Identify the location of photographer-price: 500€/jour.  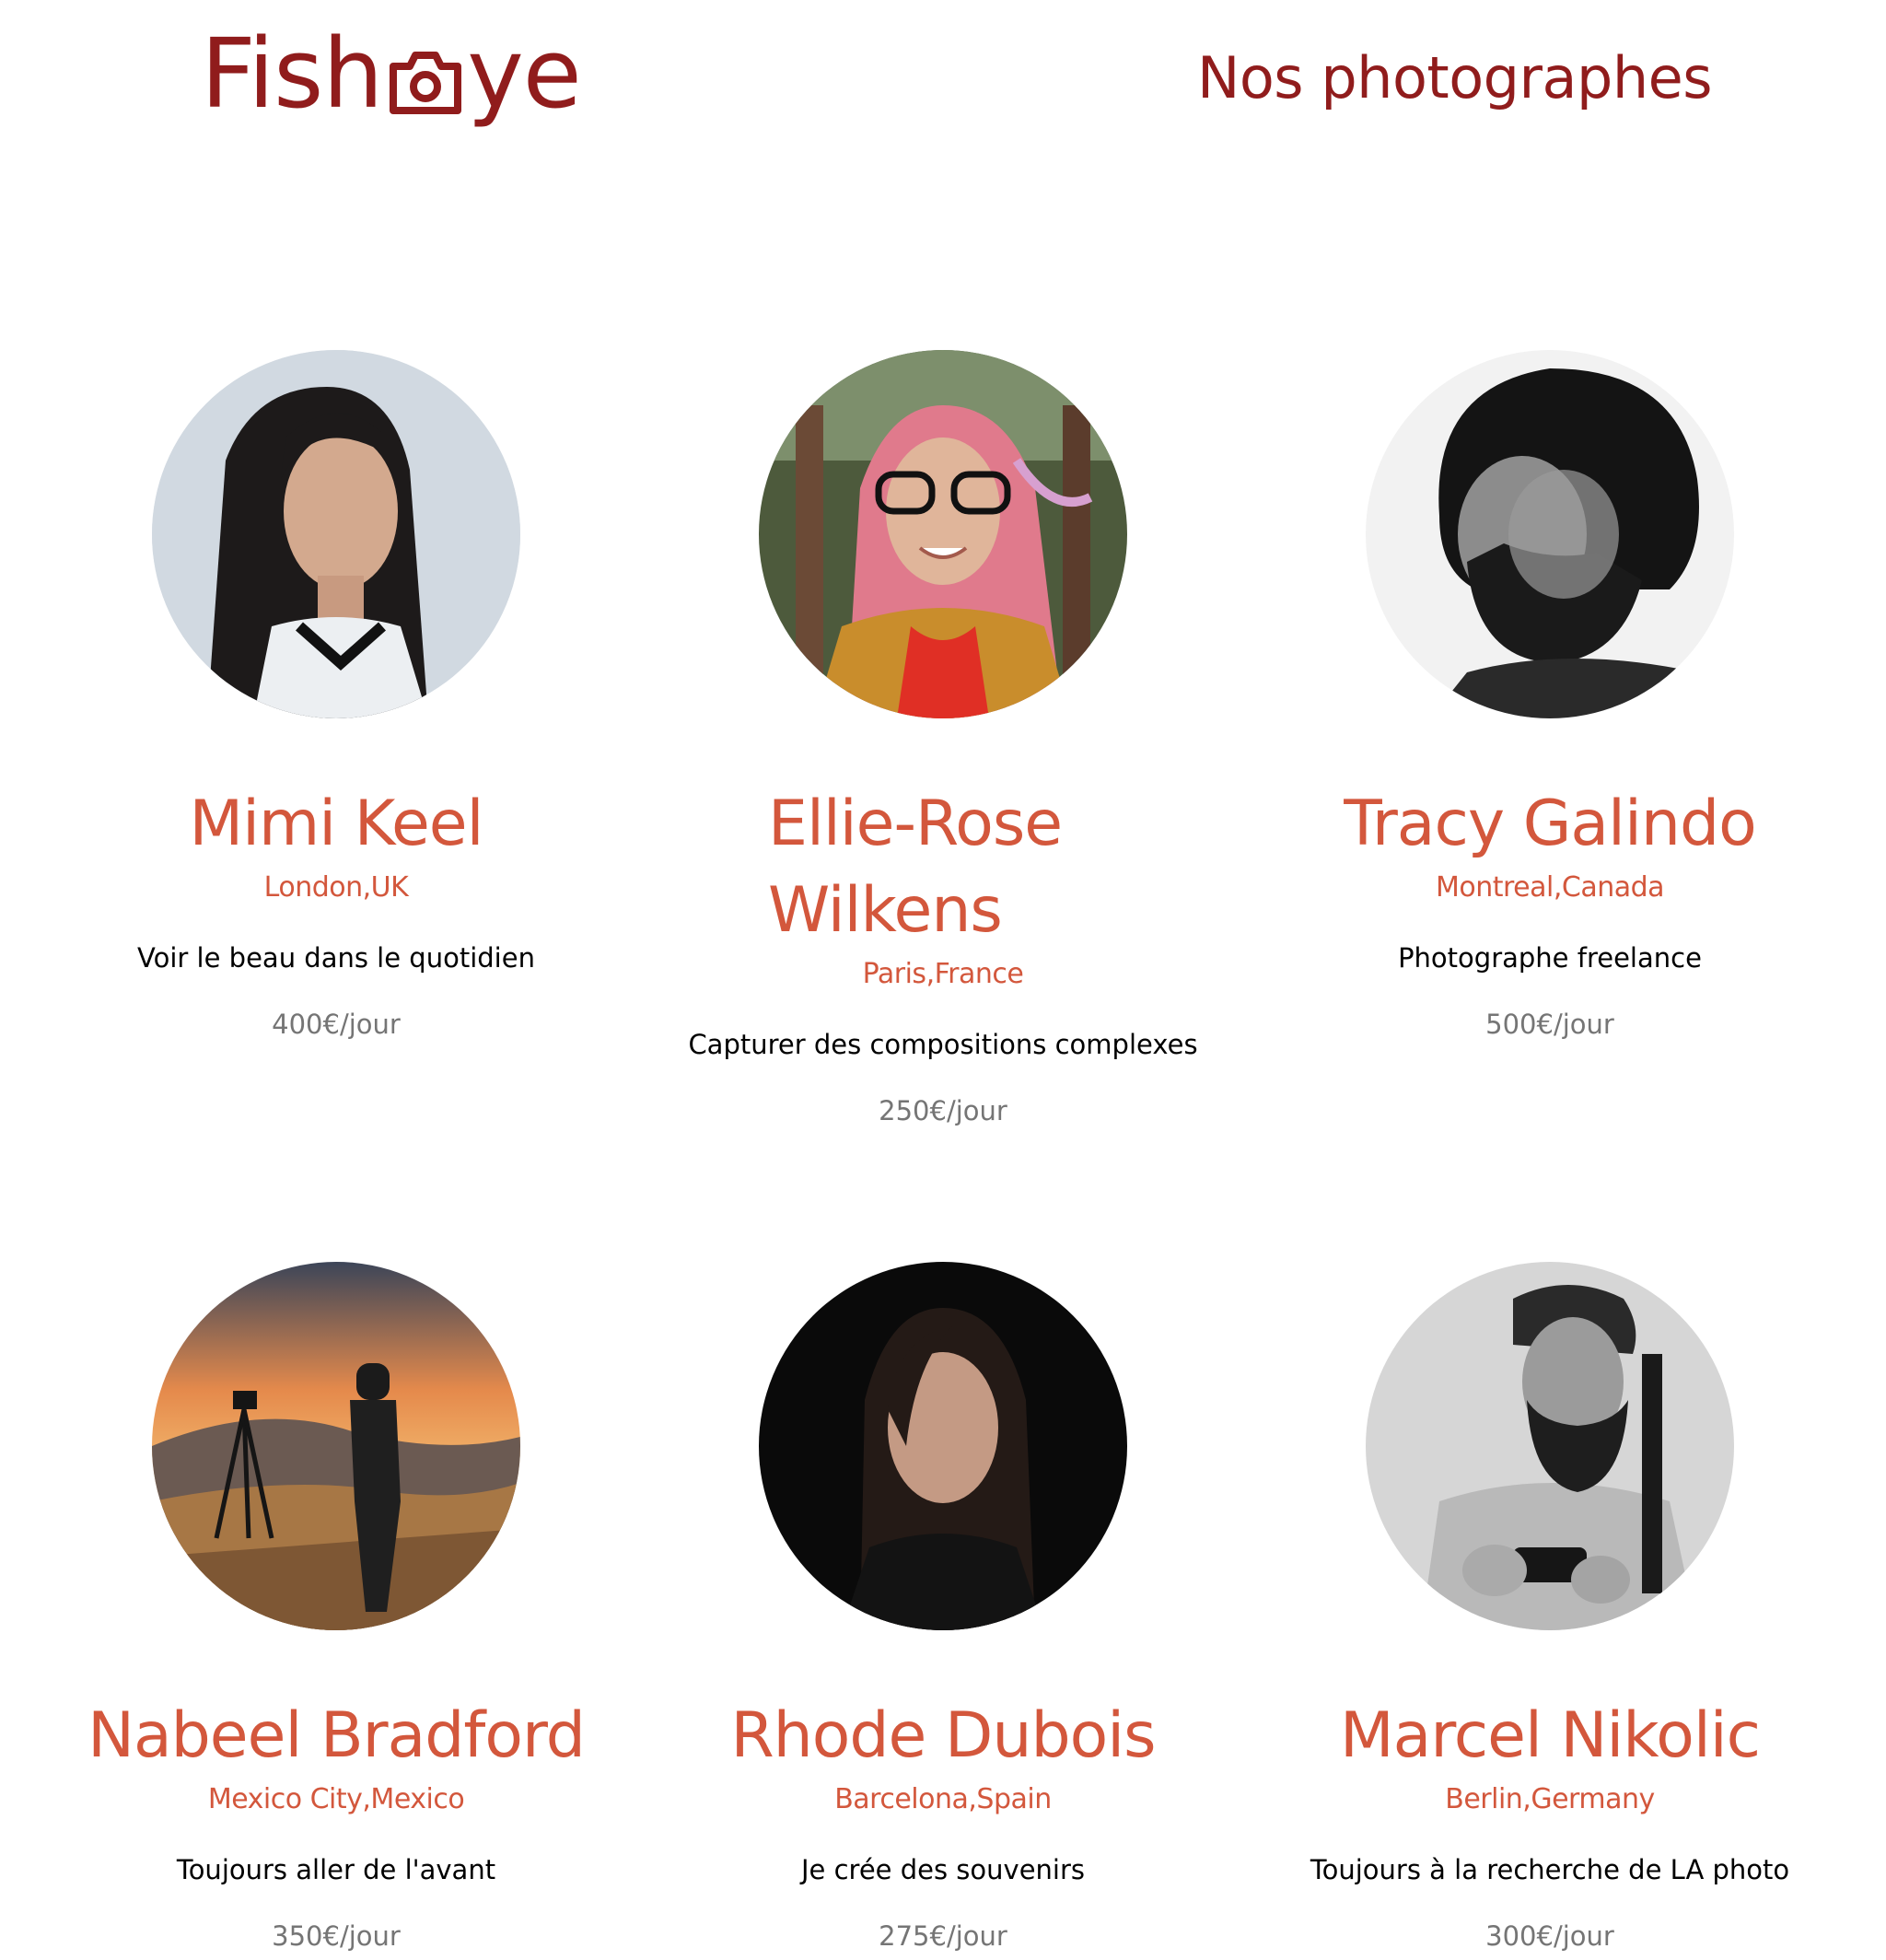
(1550, 1024).